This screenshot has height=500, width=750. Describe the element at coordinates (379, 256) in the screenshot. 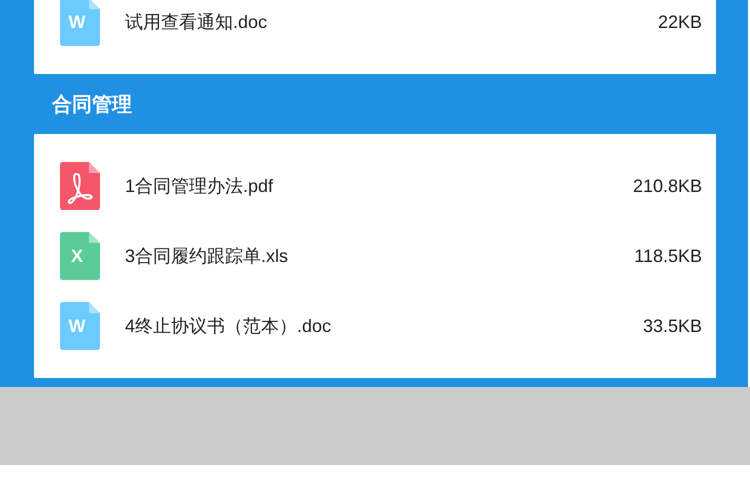

I see `file-name: 3合同履约跟踪单.xls` at that location.